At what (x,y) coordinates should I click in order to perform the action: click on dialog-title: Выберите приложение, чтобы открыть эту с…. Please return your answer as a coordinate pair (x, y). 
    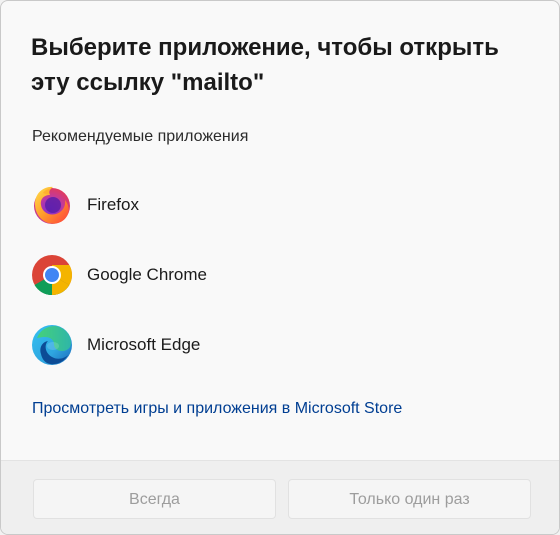
    Looking at the image, I should click on (265, 65).